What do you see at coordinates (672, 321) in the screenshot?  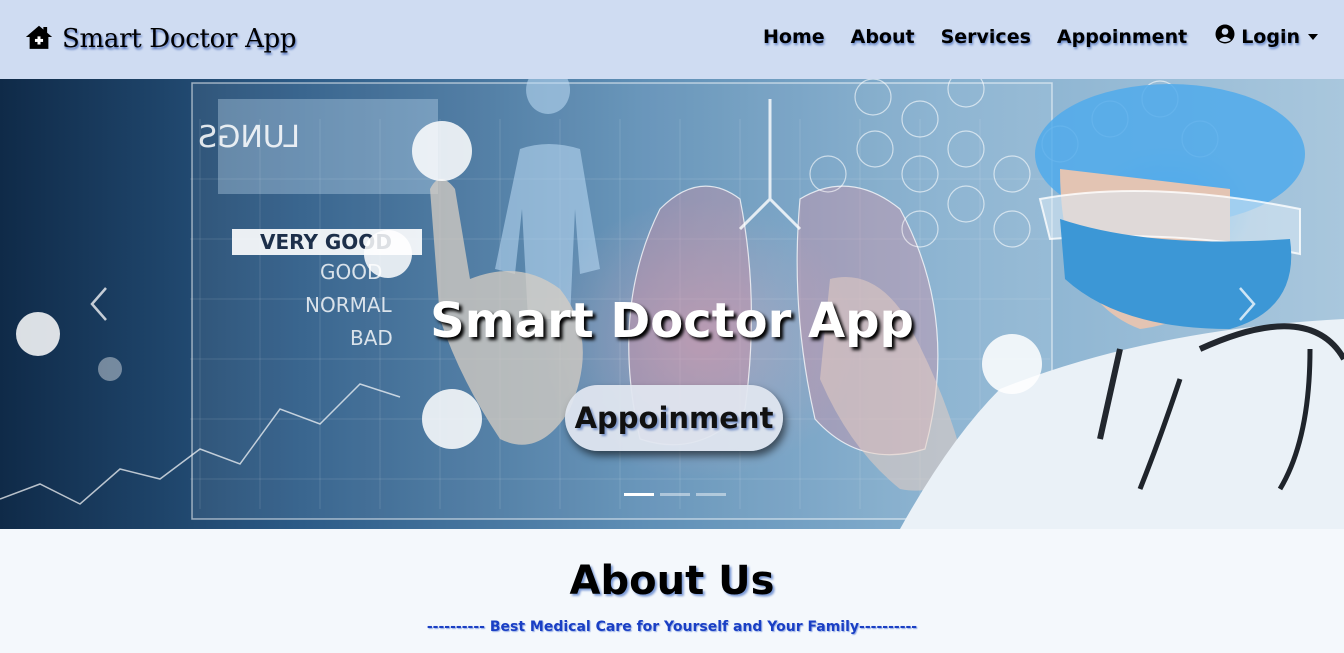 I see `hero-title: Smart Doctor App` at bounding box center [672, 321].